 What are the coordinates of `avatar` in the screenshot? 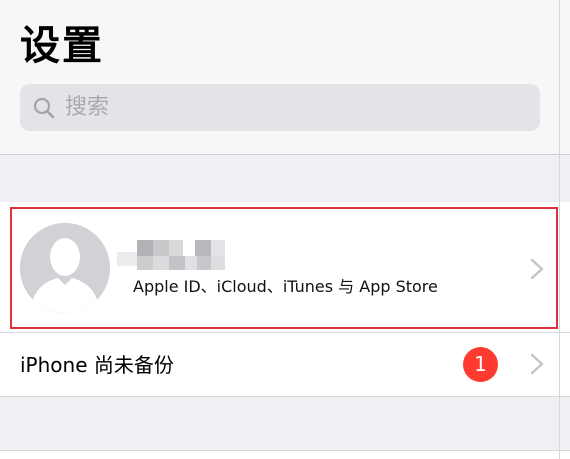 It's located at (65, 268).